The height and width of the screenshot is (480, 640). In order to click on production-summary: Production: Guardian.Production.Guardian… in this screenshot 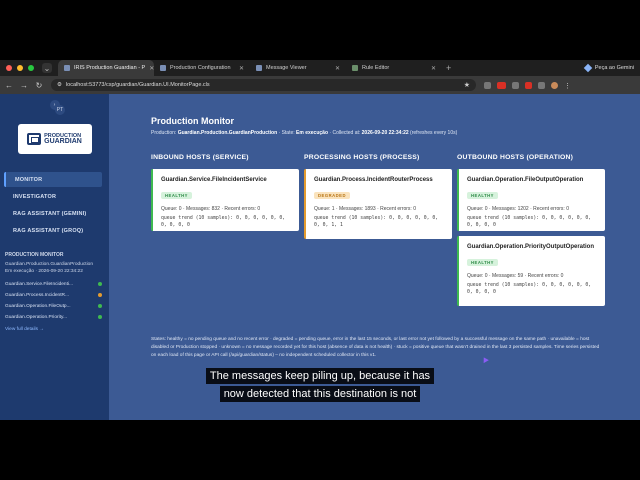, I will do `click(381, 133)`.